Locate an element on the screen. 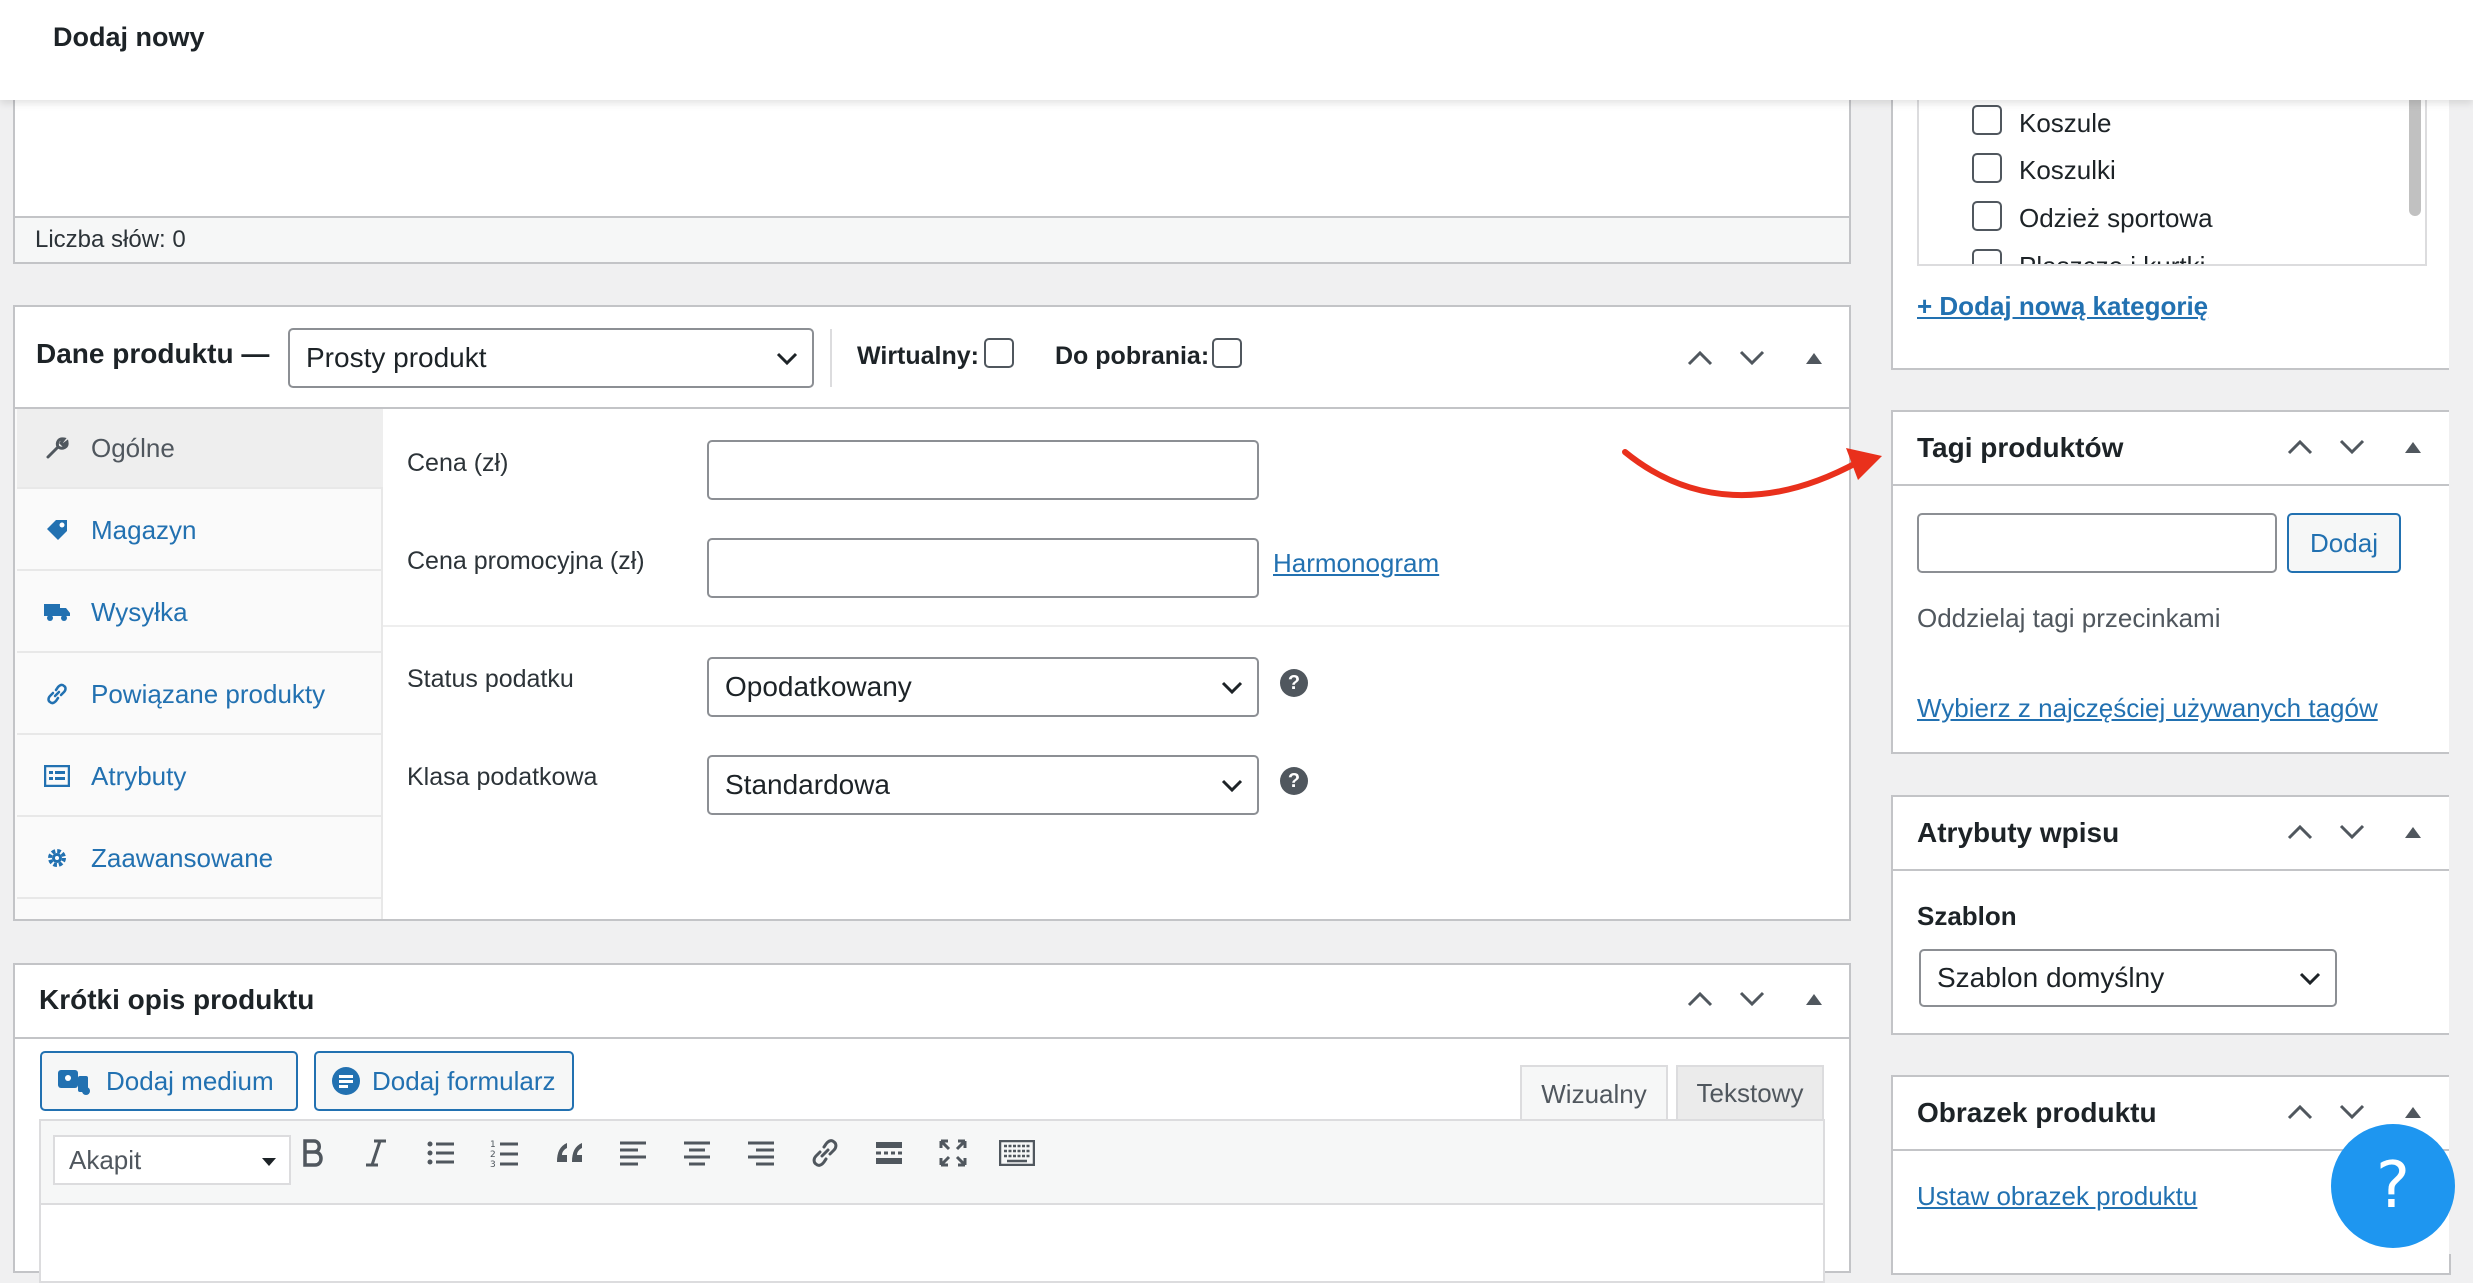 This screenshot has width=2473, height=1283. sale-price-input is located at coordinates (983, 568).